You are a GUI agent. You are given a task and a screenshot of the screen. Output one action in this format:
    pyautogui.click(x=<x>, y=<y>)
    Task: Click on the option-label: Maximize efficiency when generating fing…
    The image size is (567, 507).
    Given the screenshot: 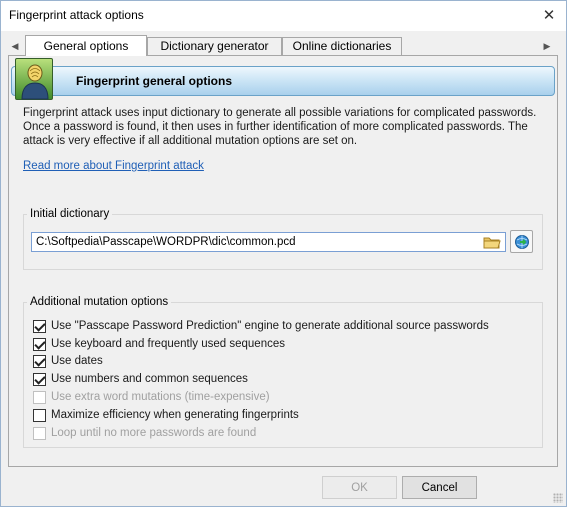 What is the action you would take?
    pyautogui.click(x=175, y=415)
    